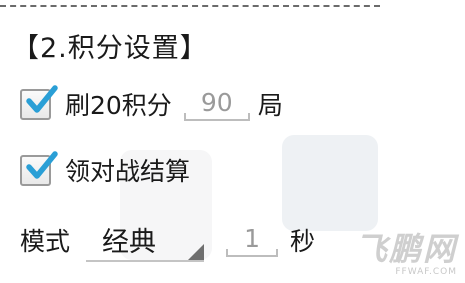 The height and width of the screenshot is (283, 465). I want to click on seconds-unit-label: 秒, so click(303, 241).